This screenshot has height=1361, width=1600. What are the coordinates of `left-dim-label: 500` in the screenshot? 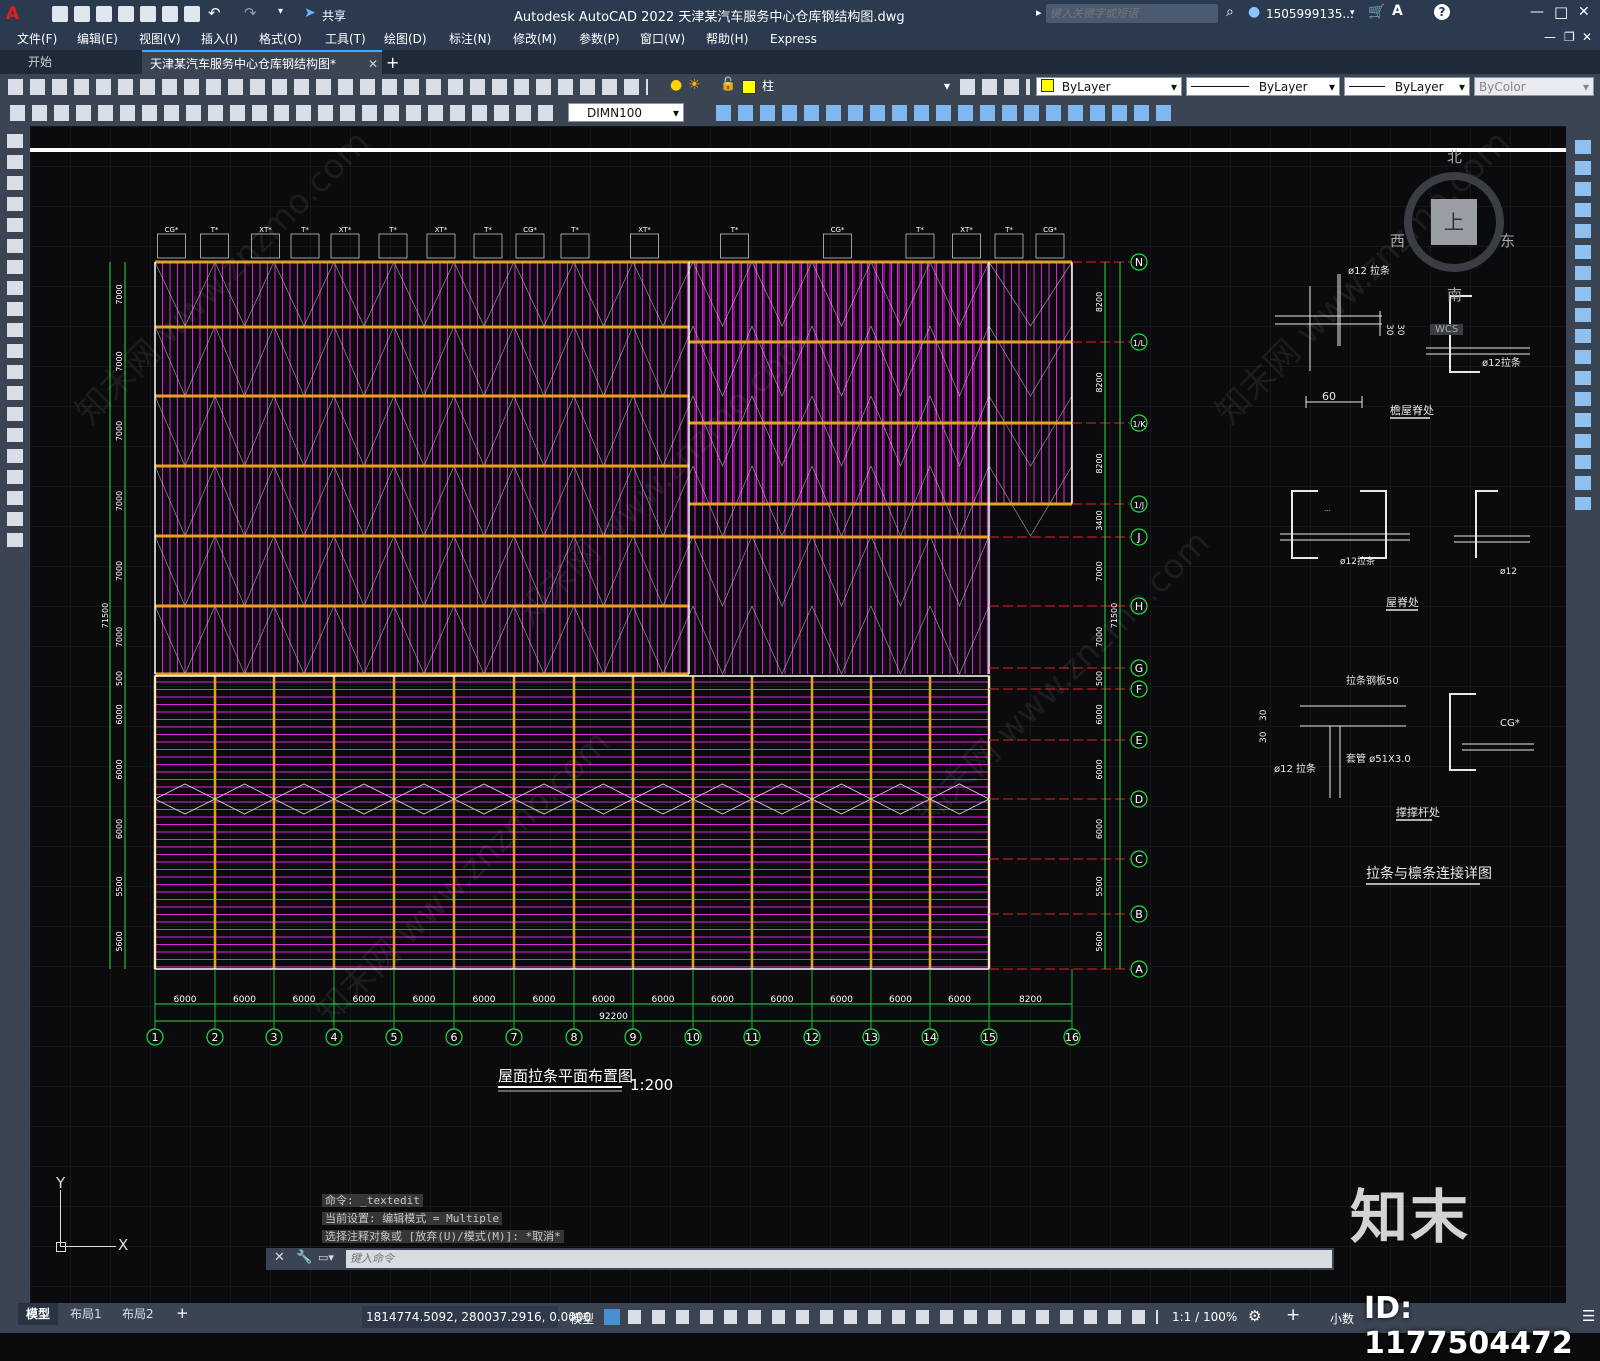 It's located at (119, 678).